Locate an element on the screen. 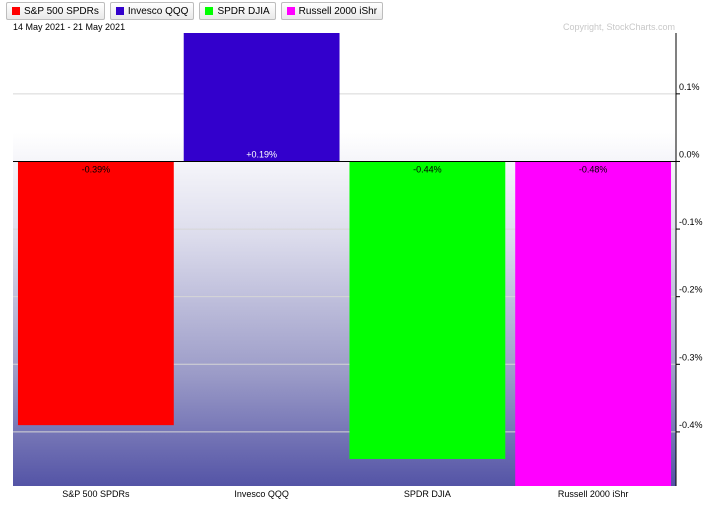 Image resolution: width=718 pixels, height=528 pixels. y-tick-label: 0.1% is located at coordinates (689, 87).